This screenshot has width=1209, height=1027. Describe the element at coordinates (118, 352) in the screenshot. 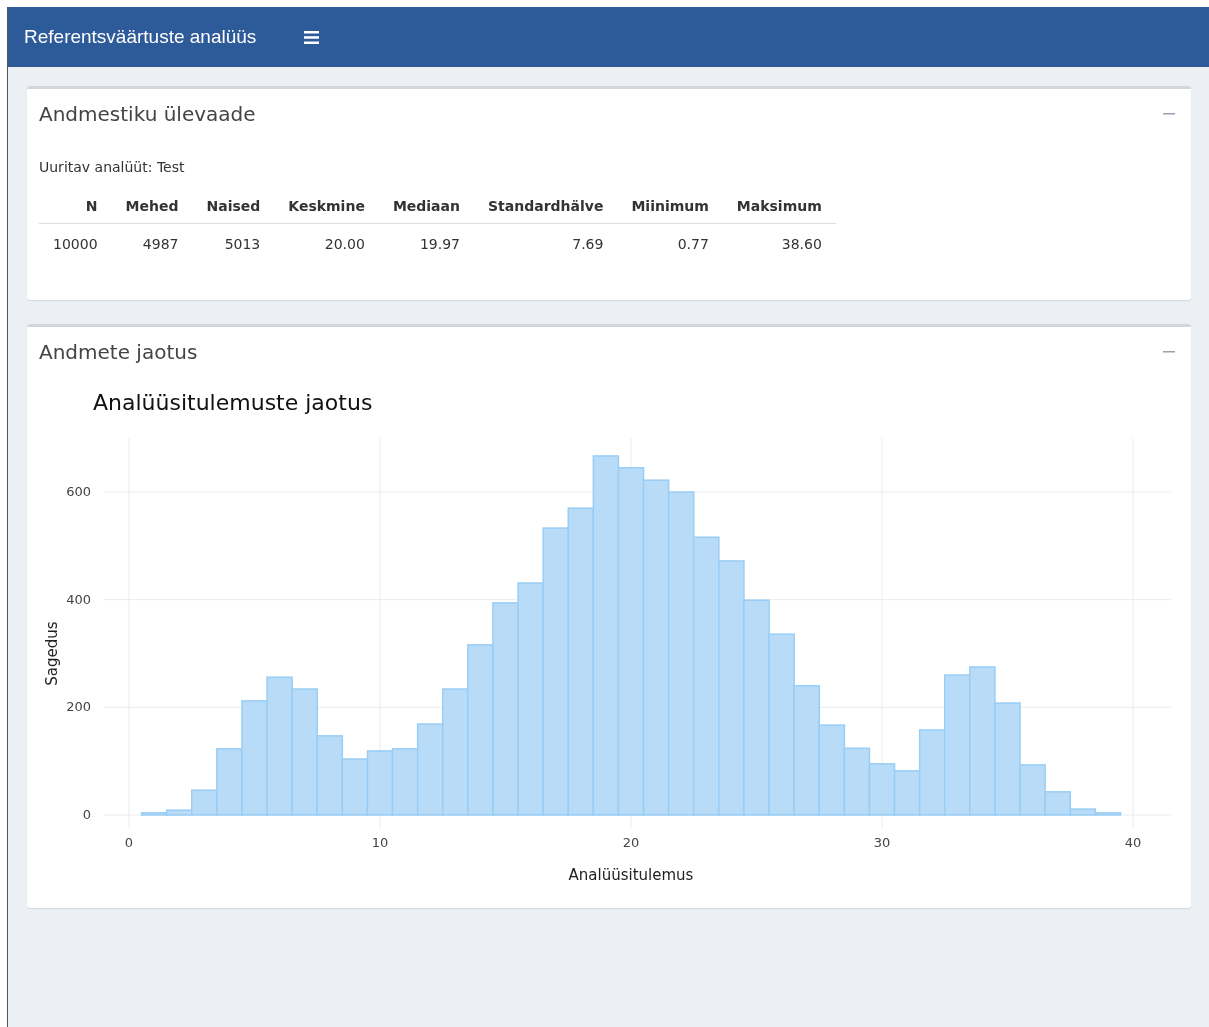

I see `panel-title: Andmete jaotus` at that location.